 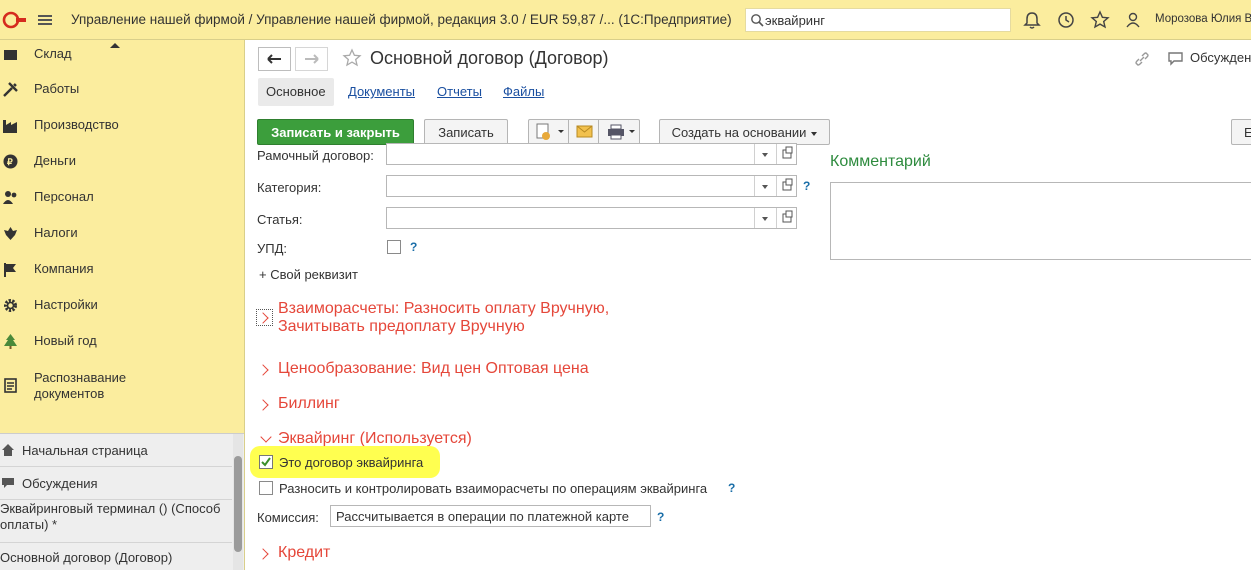 What do you see at coordinates (335, 132) in the screenshot?
I see `save-and-close-button: Записать и закрыть` at bounding box center [335, 132].